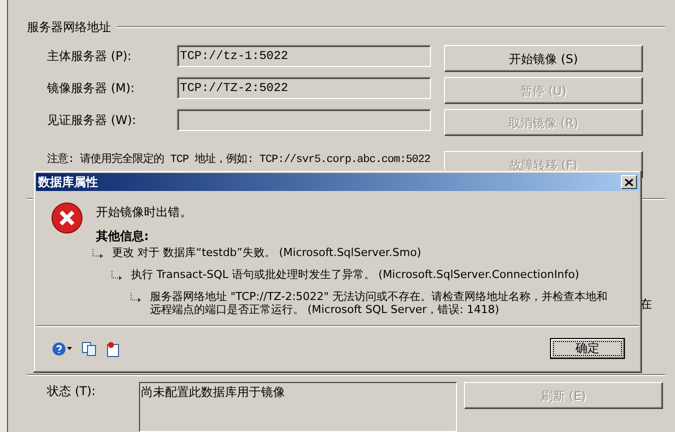 The width and height of the screenshot is (675, 432). Describe the element at coordinates (71, 391) in the screenshot. I see `status-label: 状态 (T):` at that location.